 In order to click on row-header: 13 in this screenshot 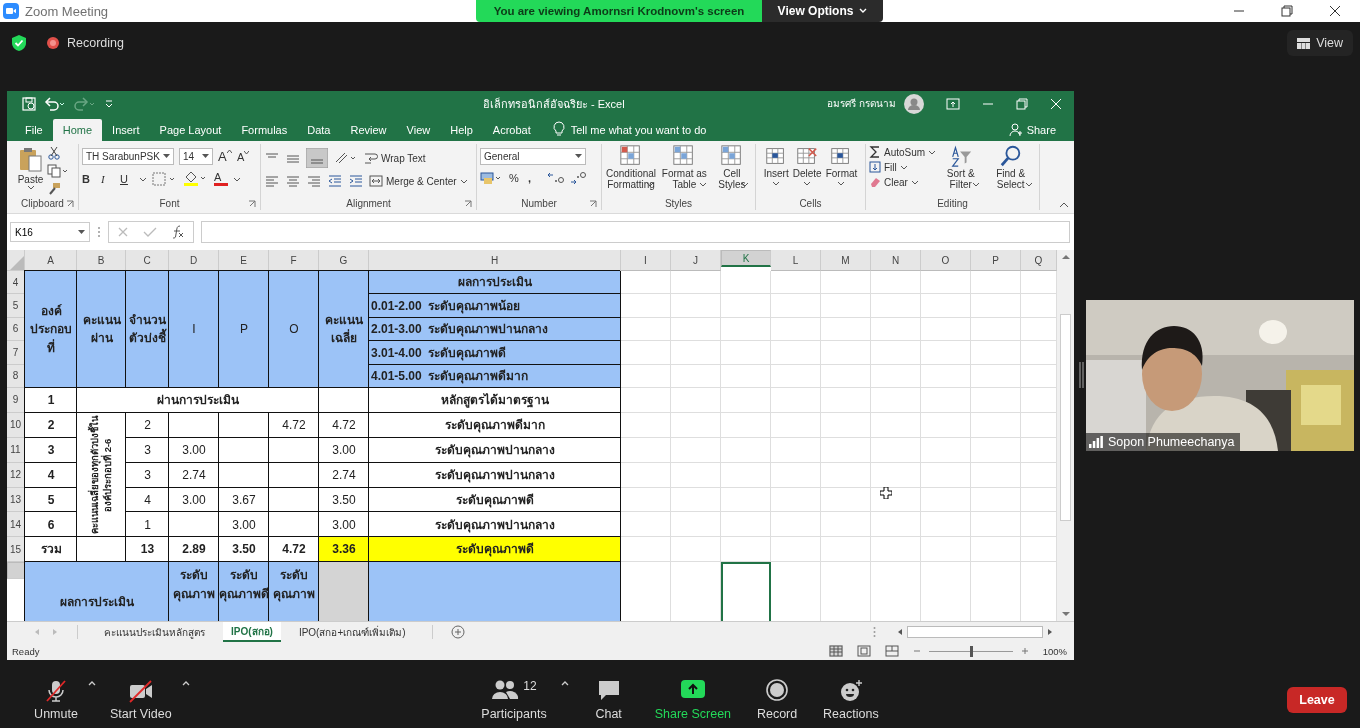, I will do `click(16, 500)`.